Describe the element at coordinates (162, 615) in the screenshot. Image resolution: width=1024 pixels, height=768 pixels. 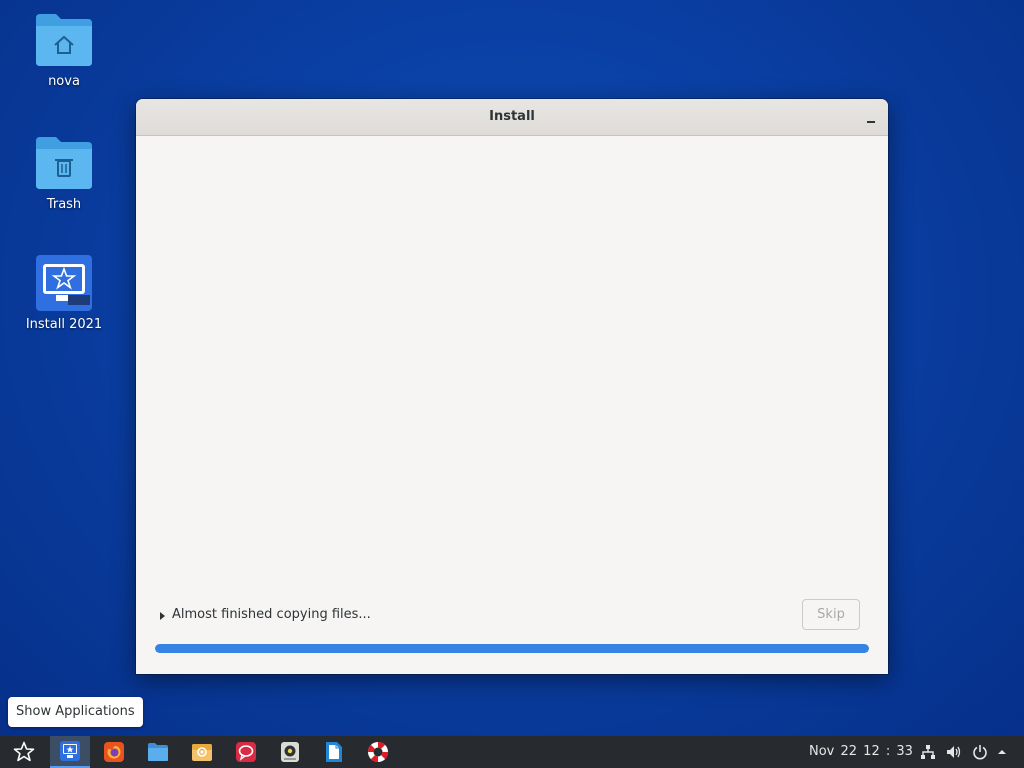
I see `expander-arrow-icon` at that location.